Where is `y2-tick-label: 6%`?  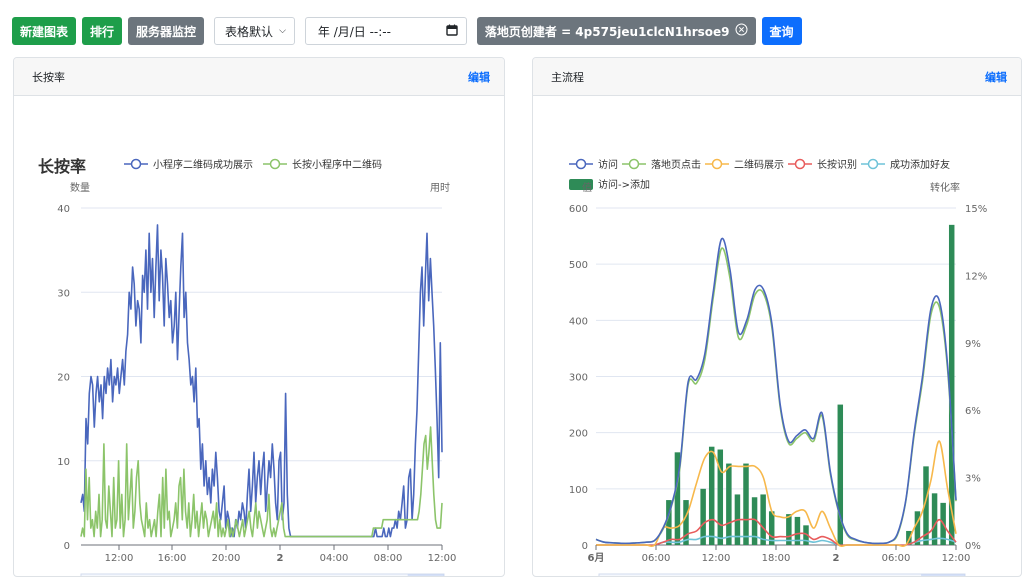 y2-tick-label: 6% is located at coordinates (973, 411).